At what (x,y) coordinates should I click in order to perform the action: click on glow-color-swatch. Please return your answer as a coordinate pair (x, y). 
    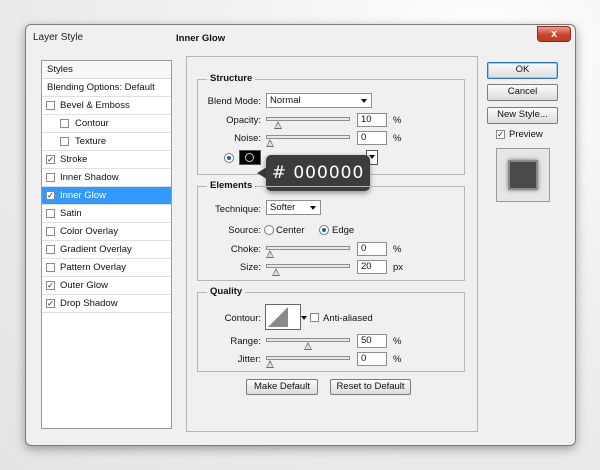
    Looking at the image, I should click on (250, 157).